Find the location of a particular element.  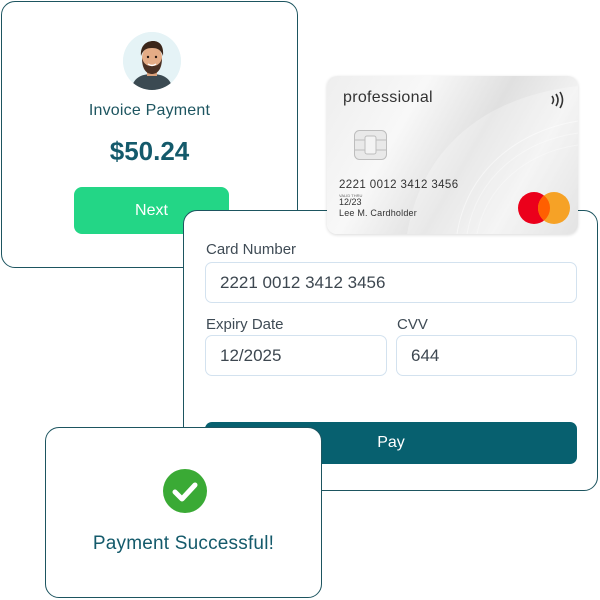

card-brand: professional is located at coordinates (388, 97).